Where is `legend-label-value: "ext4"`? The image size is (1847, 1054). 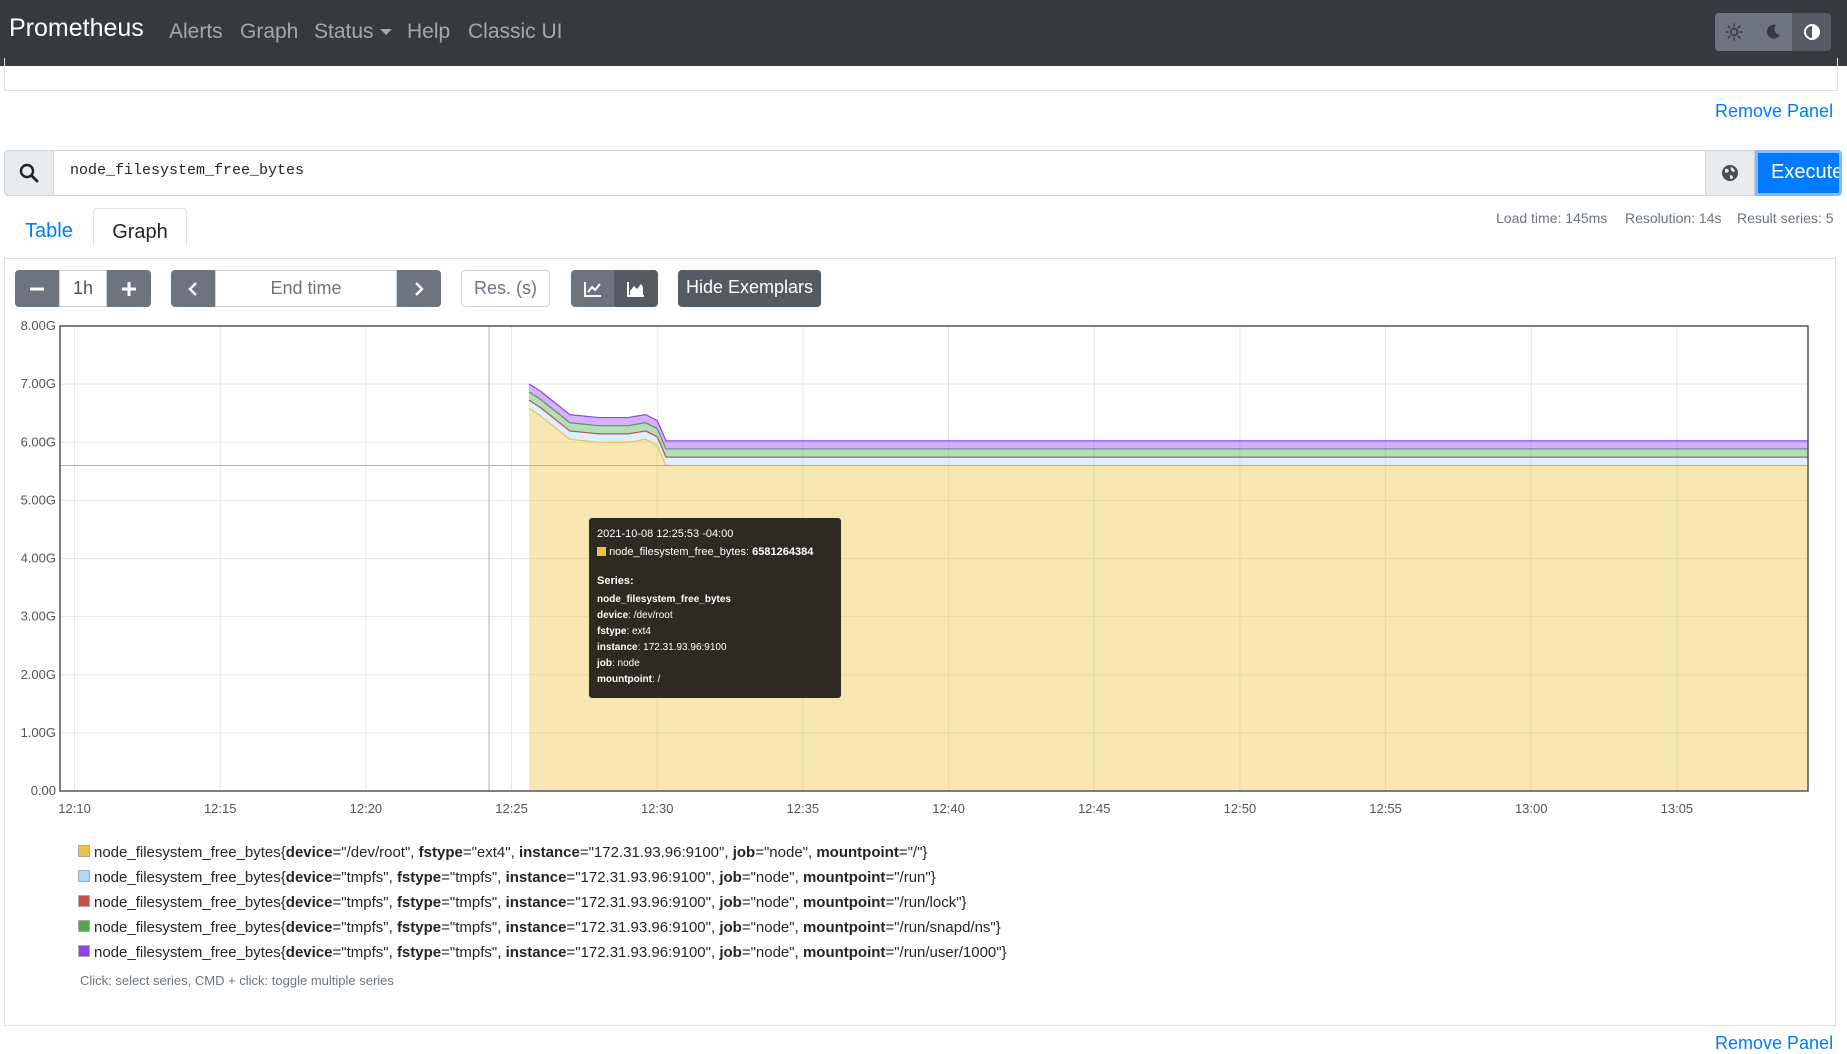
legend-label-value: "ext4" is located at coordinates (491, 852).